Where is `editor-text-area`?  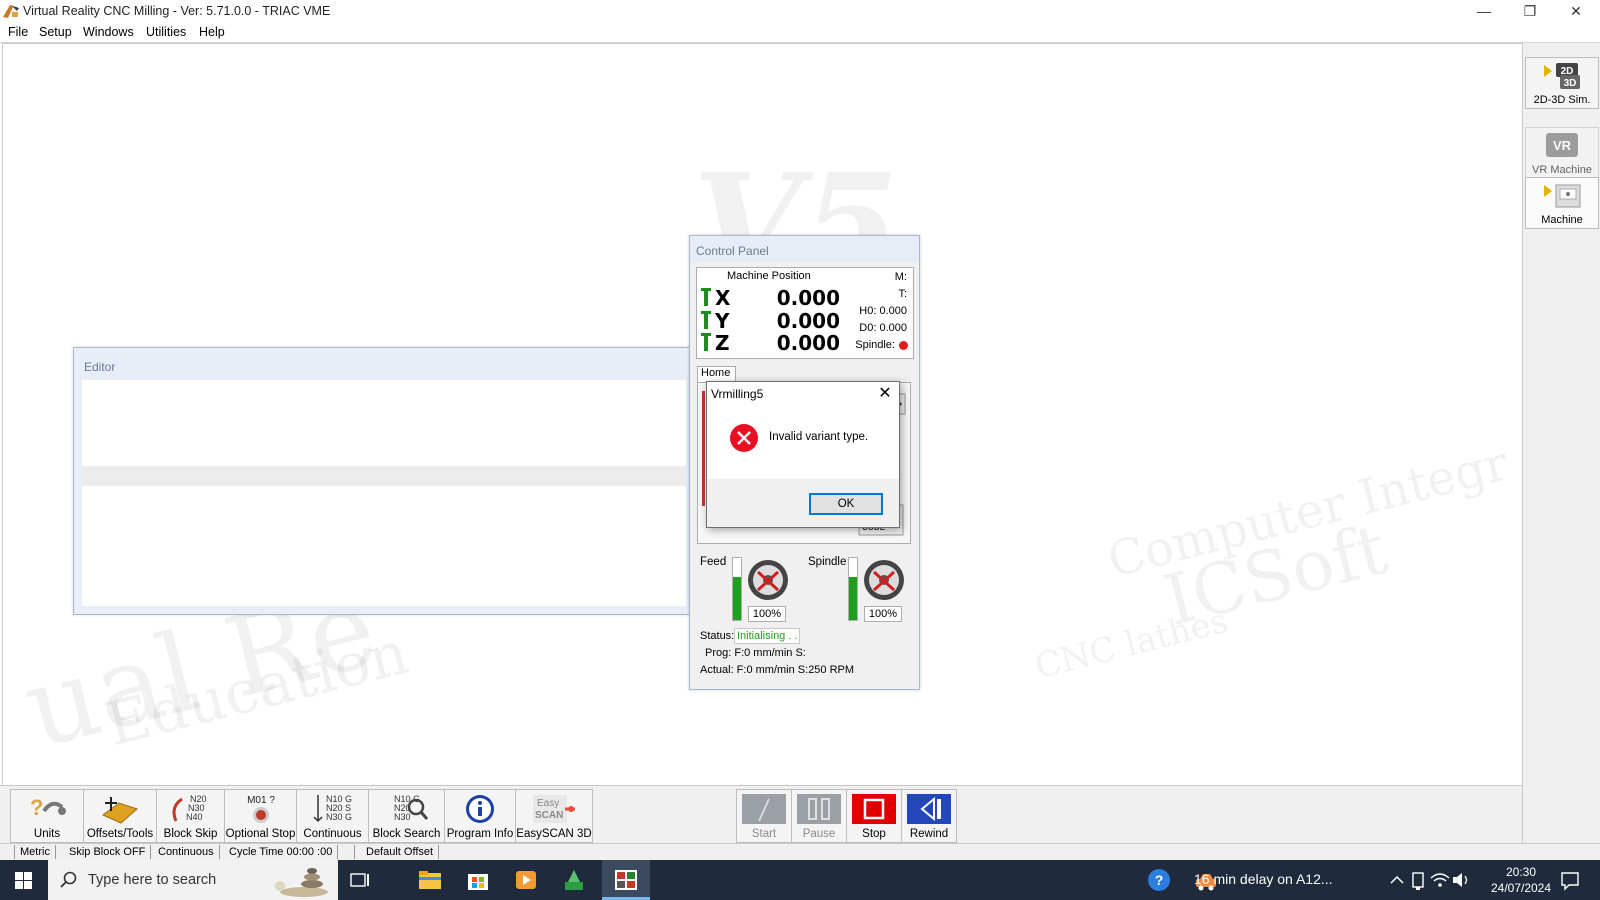 editor-text-area is located at coordinates (384, 493).